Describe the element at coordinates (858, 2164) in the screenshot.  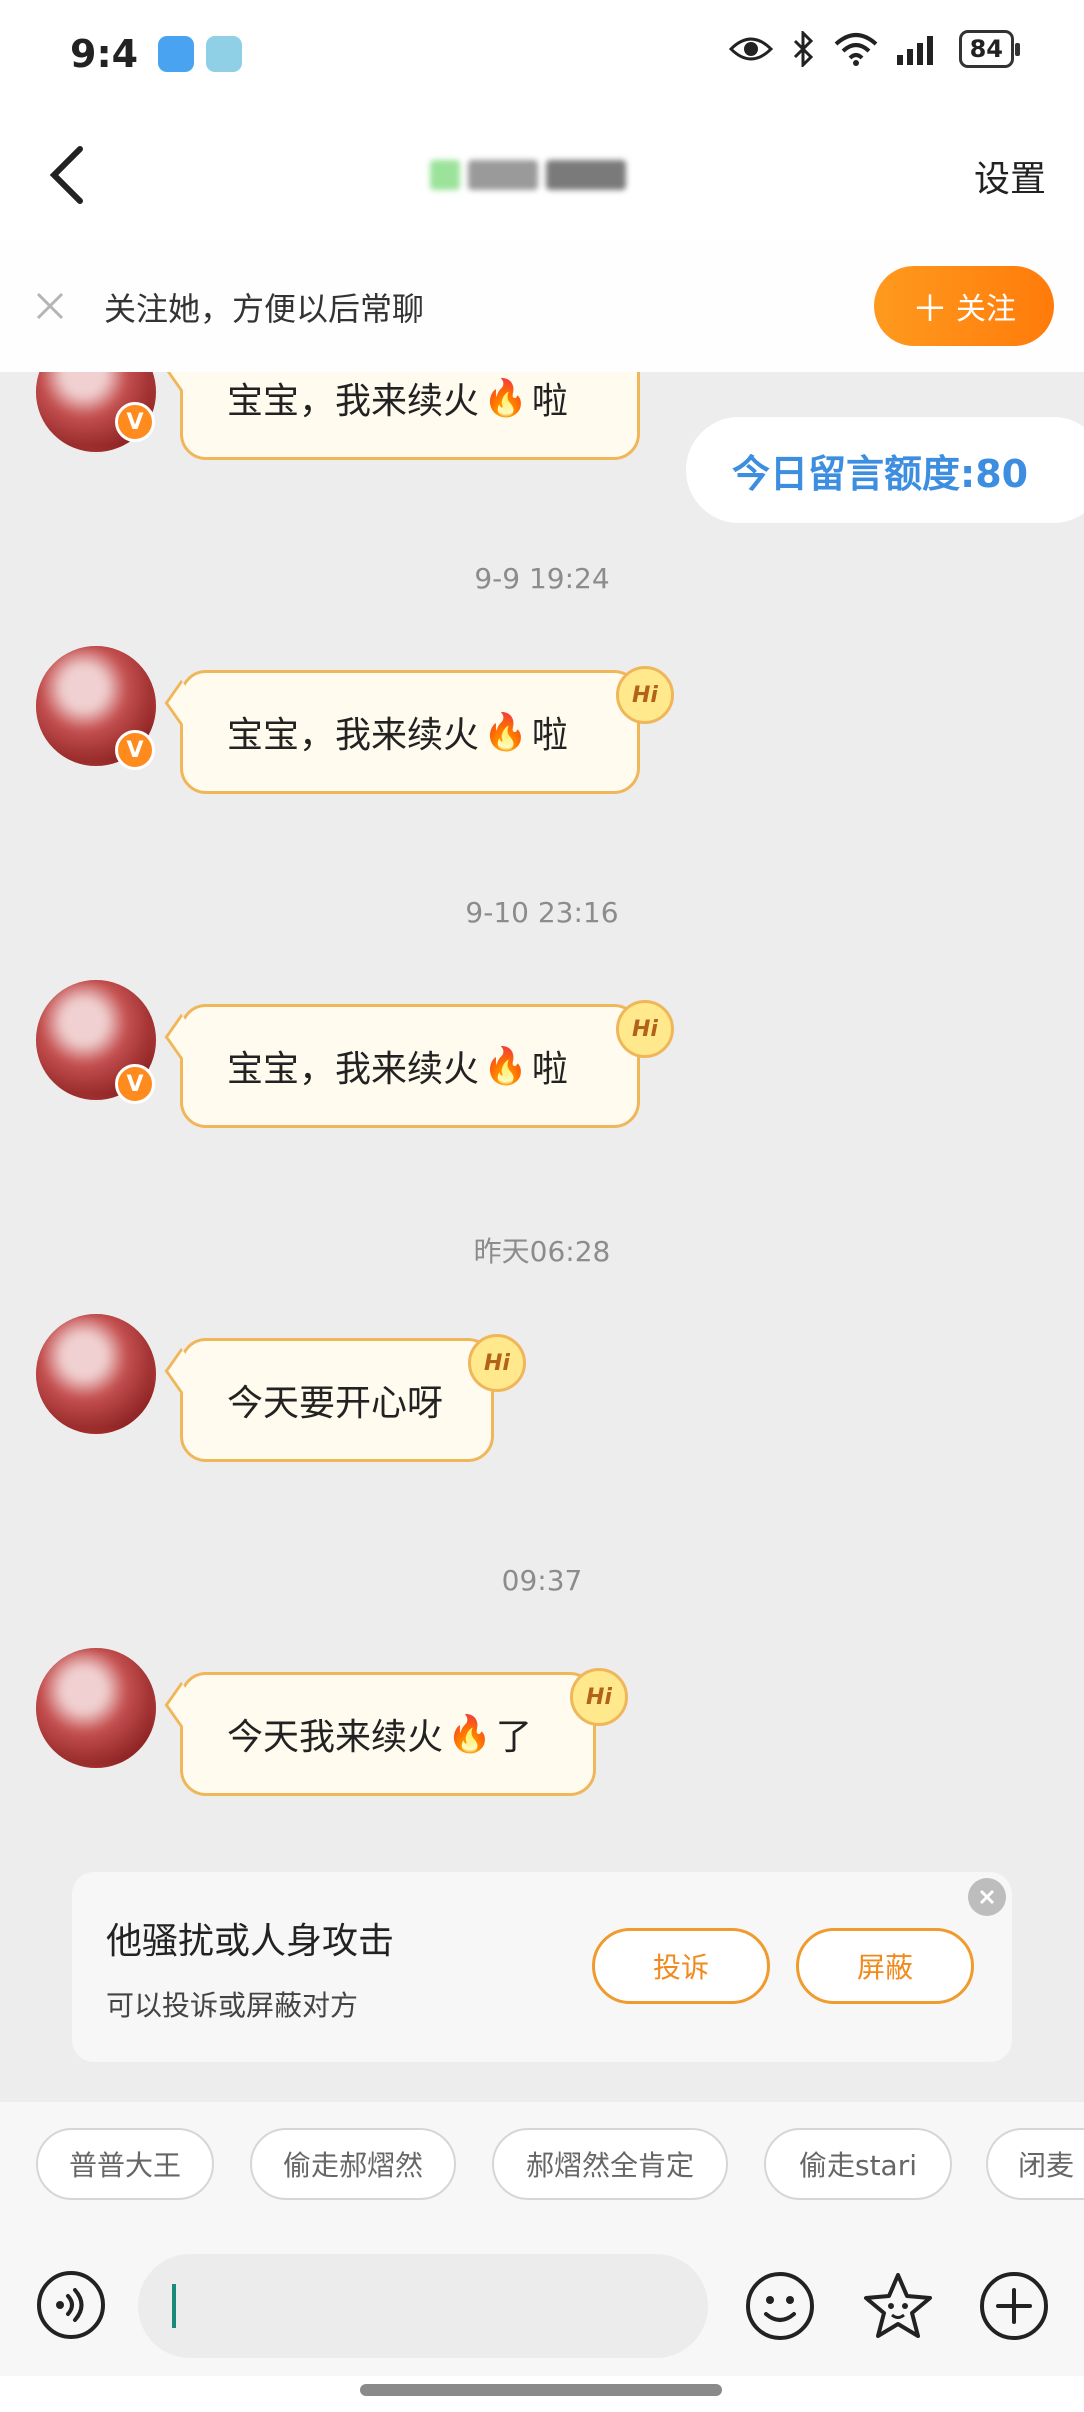
I see `quick-chip: 偷走stari` at that location.